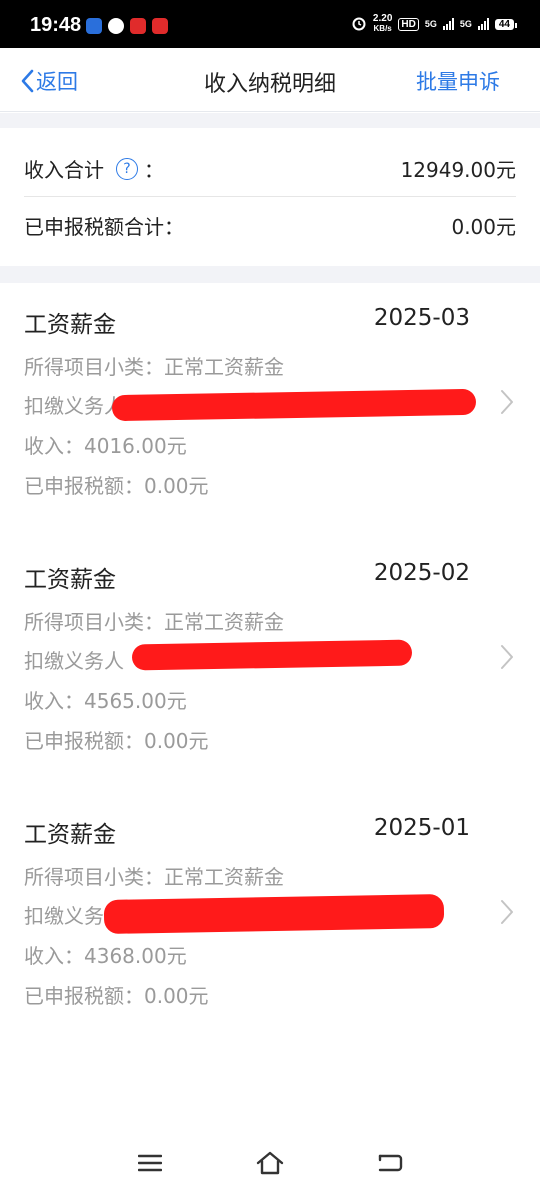 The height and width of the screenshot is (1194, 540). What do you see at coordinates (116, 26) in the screenshot?
I see `message-notification-icon` at bounding box center [116, 26].